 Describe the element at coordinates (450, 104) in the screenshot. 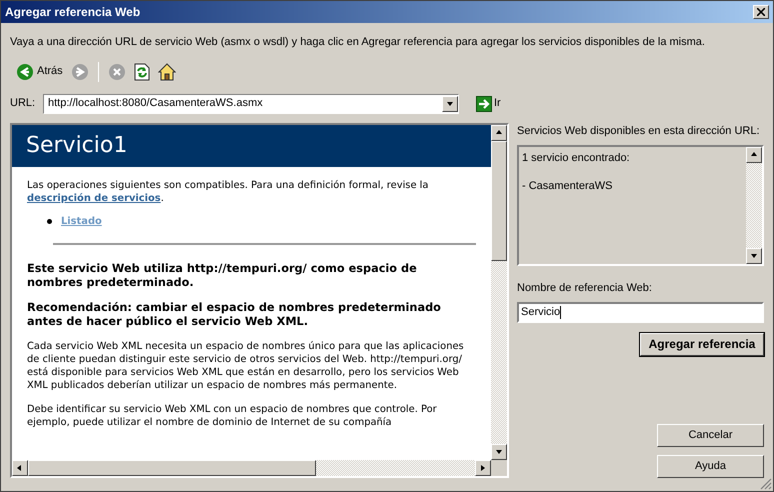

I see `dropdown-button` at that location.